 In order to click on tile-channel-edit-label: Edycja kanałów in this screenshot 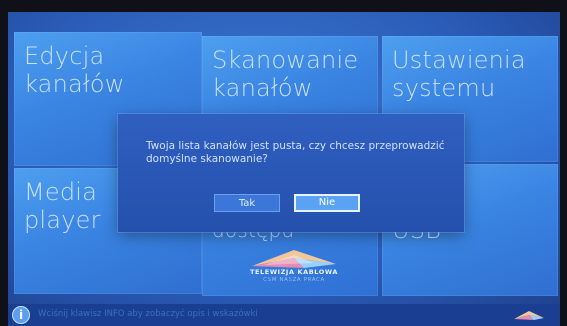, I will do `click(74, 70)`.